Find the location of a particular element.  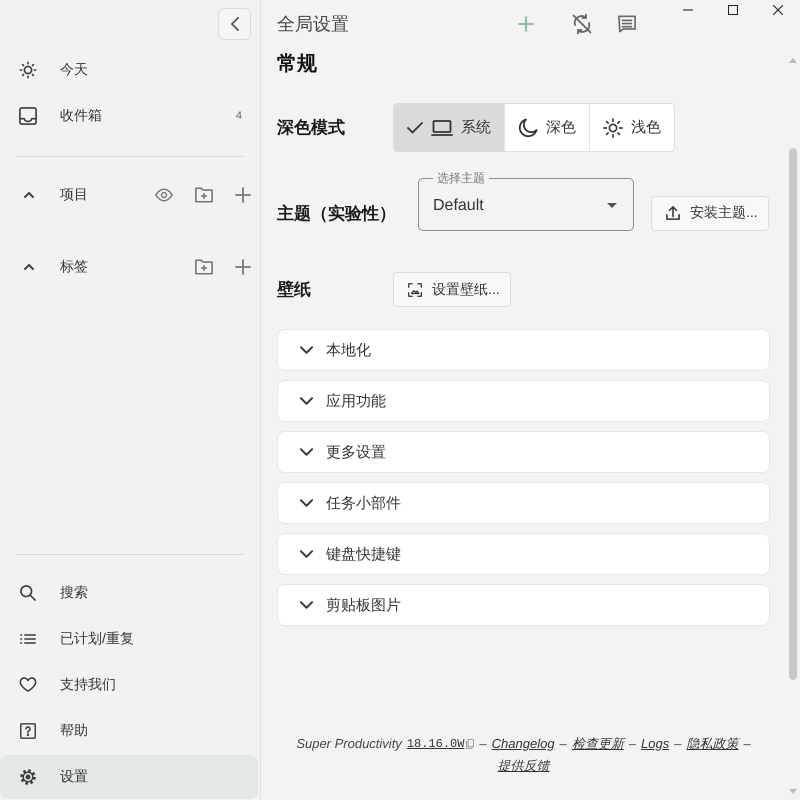

heart-icon is located at coordinates (28, 685).